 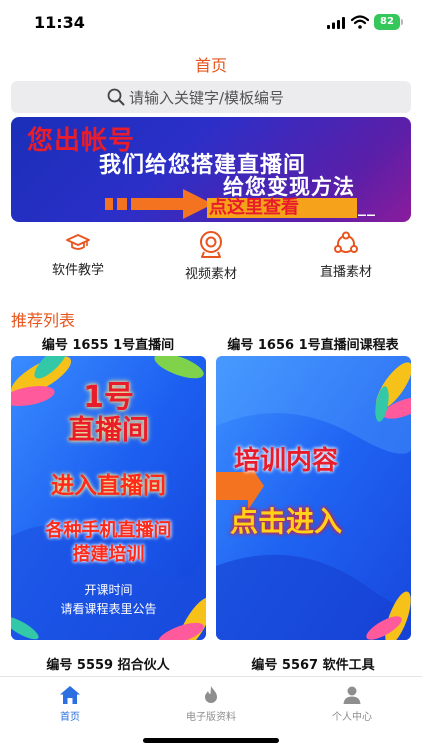 I want to click on card-text: 开课时间, so click(x=108, y=590).